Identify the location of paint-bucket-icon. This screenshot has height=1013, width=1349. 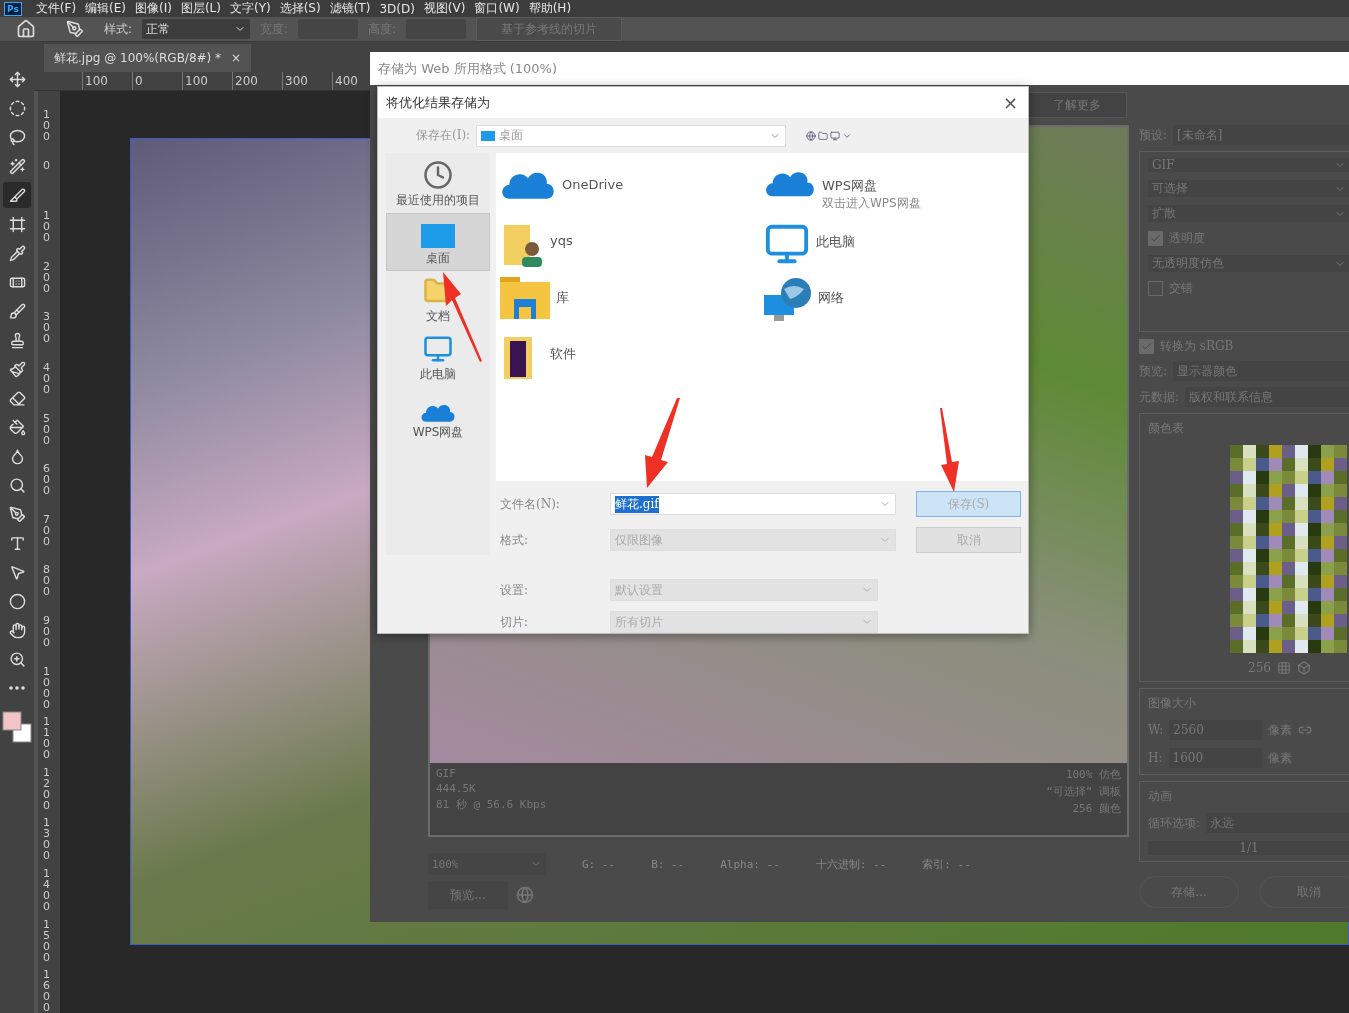
(17, 427).